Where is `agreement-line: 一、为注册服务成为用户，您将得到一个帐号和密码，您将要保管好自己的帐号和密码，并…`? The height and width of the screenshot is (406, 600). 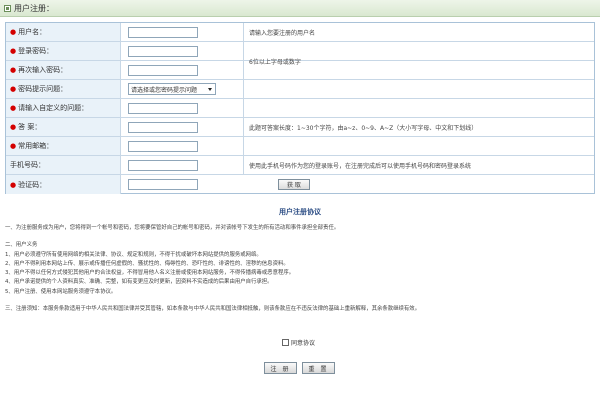
agreement-line: 一、为注册服务成为用户，您将得到一个帐号和密码，您将要保管好自己的帐号和密码，并… is located at coordinates (172, 228).